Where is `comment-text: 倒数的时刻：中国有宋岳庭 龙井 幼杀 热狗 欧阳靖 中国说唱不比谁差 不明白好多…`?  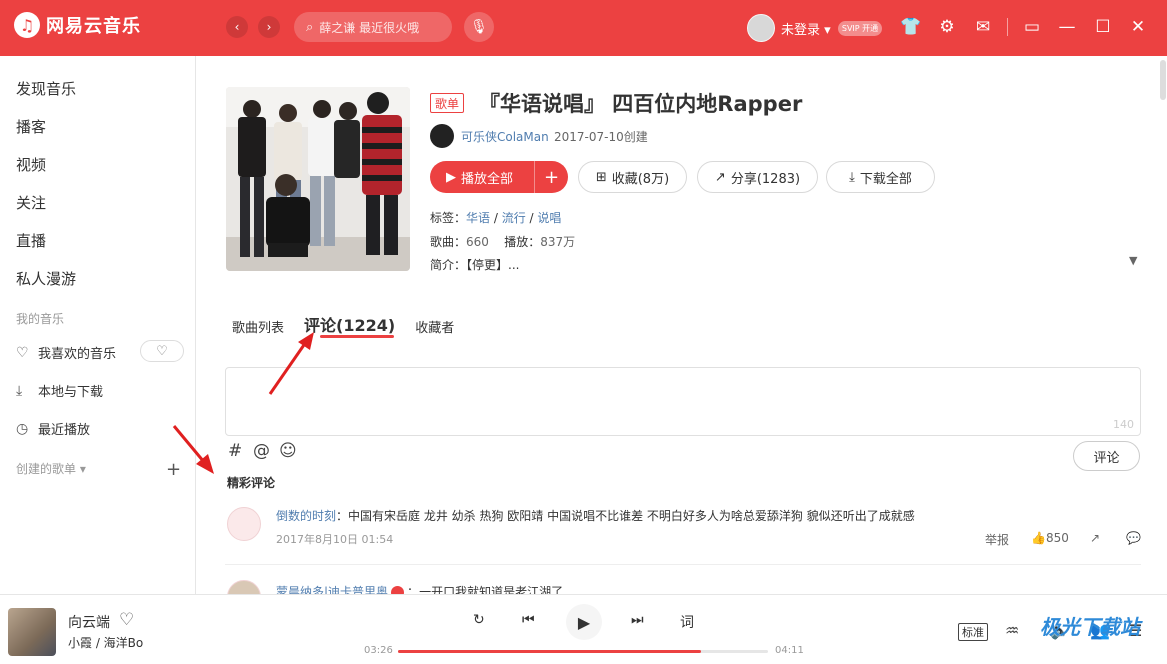 comment-text: 倒数的时刻：中国有宋岳庭 龙井 幼杀 热狗 欧阳靖 中国说唱不比谁差 不明白好多… is located at coordinates (595, 516).